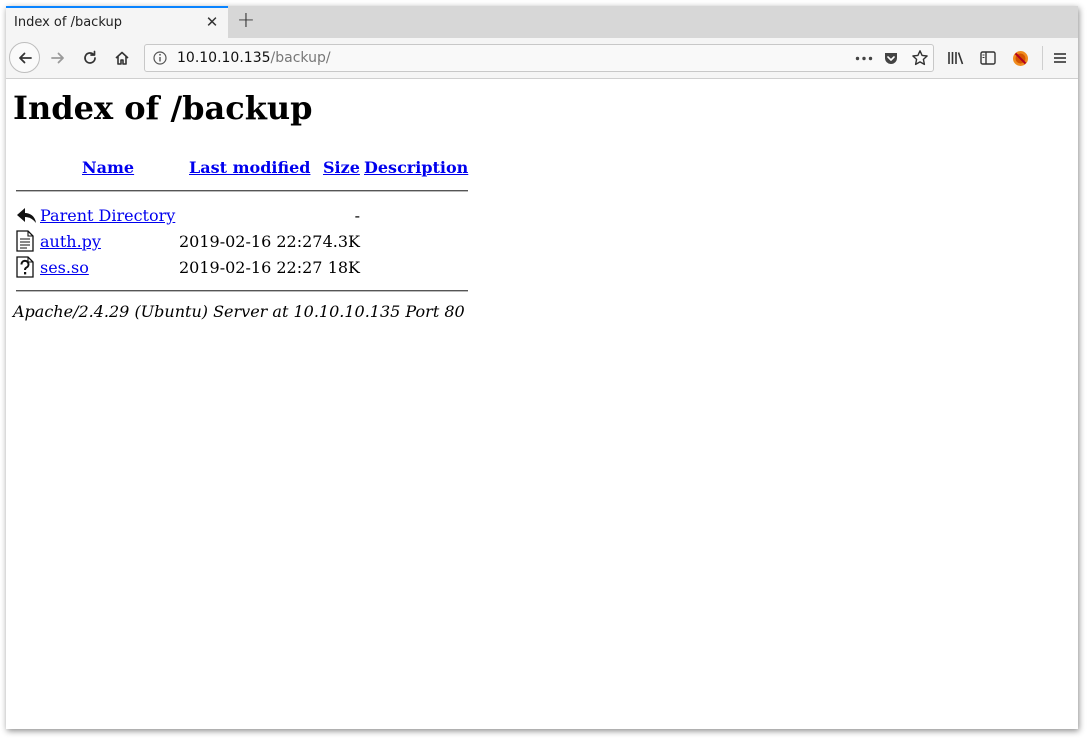  What do you see at coordinates (341, 167) in the screenshot?
I see `sort-size-link: Size` at bounding box center [341, 167].